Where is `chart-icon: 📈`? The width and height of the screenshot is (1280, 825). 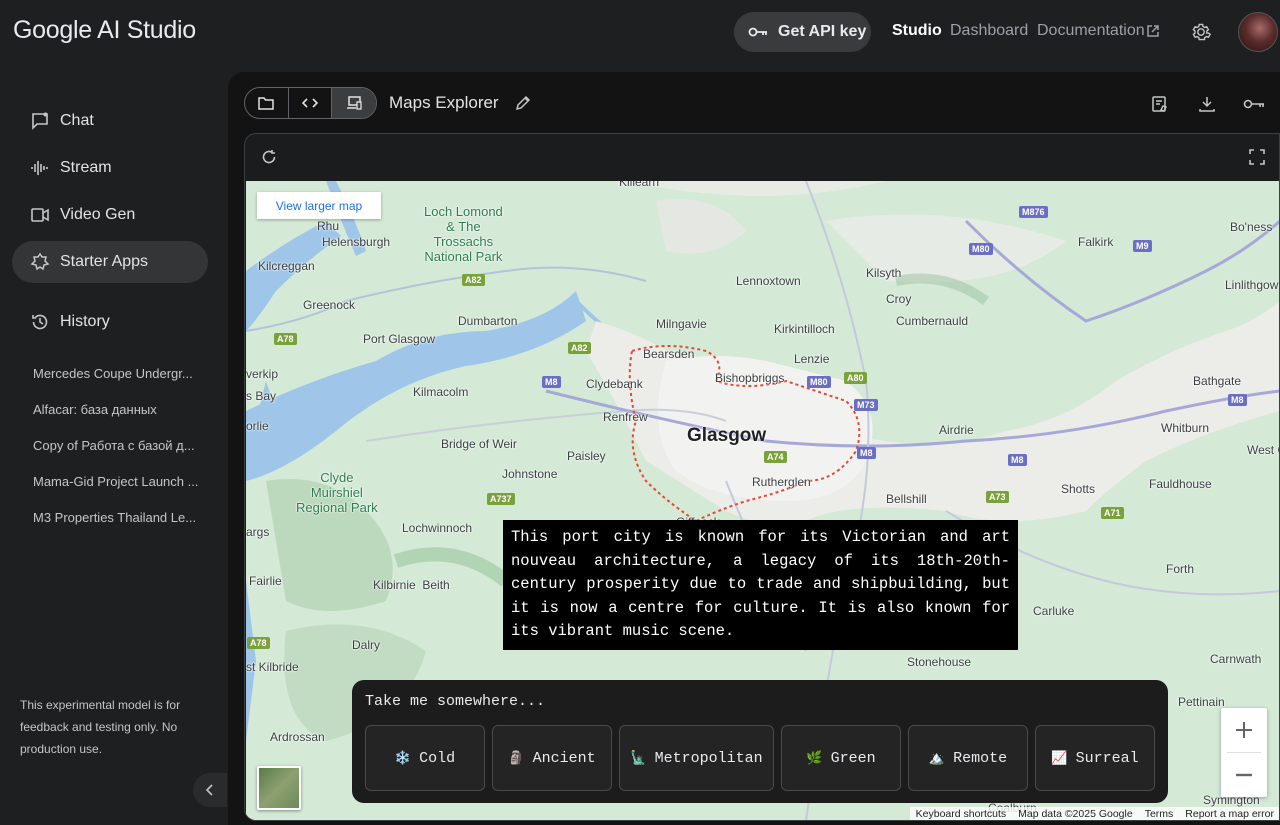
chart-icon: 📈 is located at coordinates (1059, 758).